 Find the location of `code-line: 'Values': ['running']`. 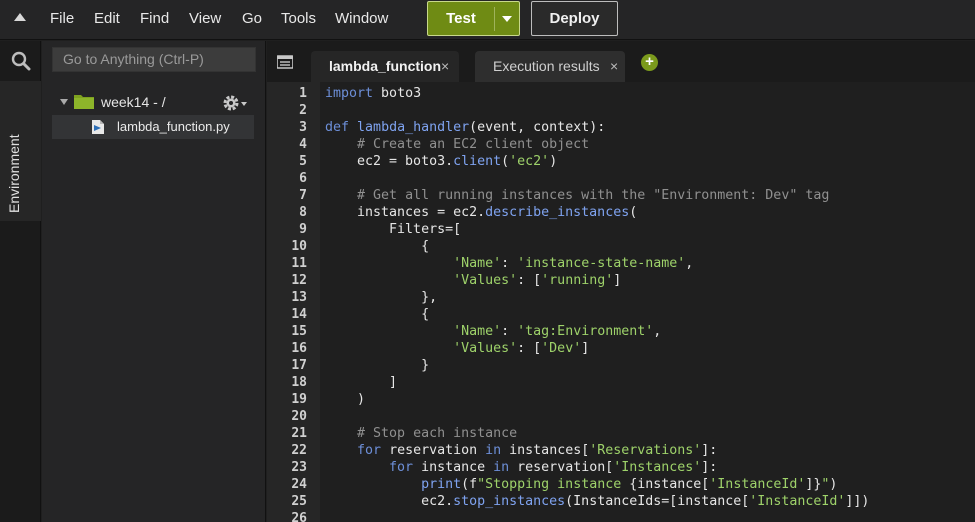

code-line: 'Values': ['running'] is located at coordinates (473, 280).